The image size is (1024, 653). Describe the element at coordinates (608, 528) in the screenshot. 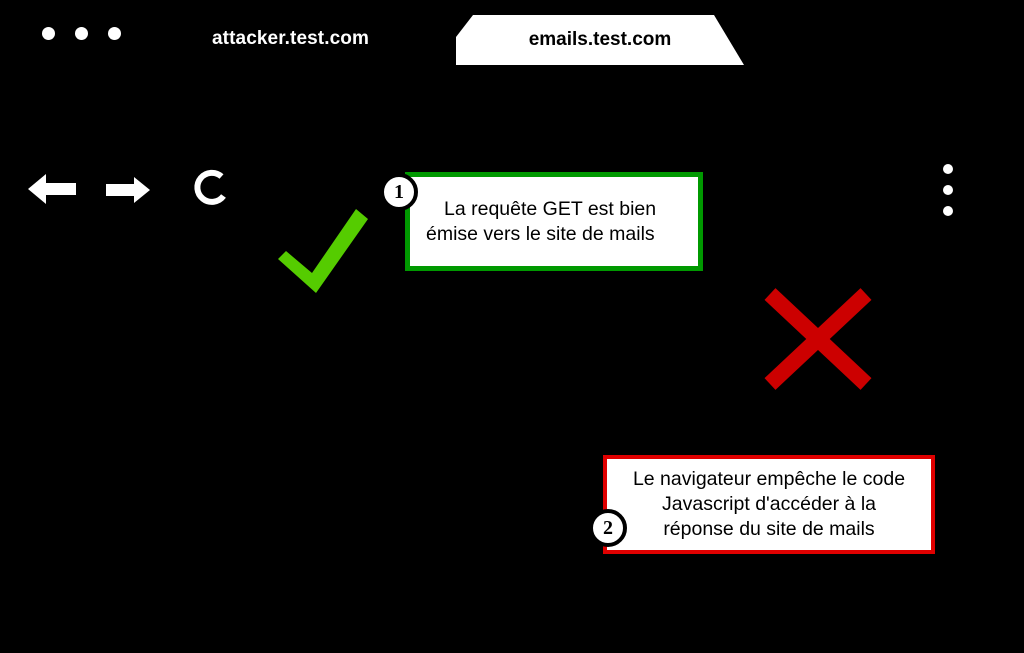

I see `callout-red-badge: 2` at that location.